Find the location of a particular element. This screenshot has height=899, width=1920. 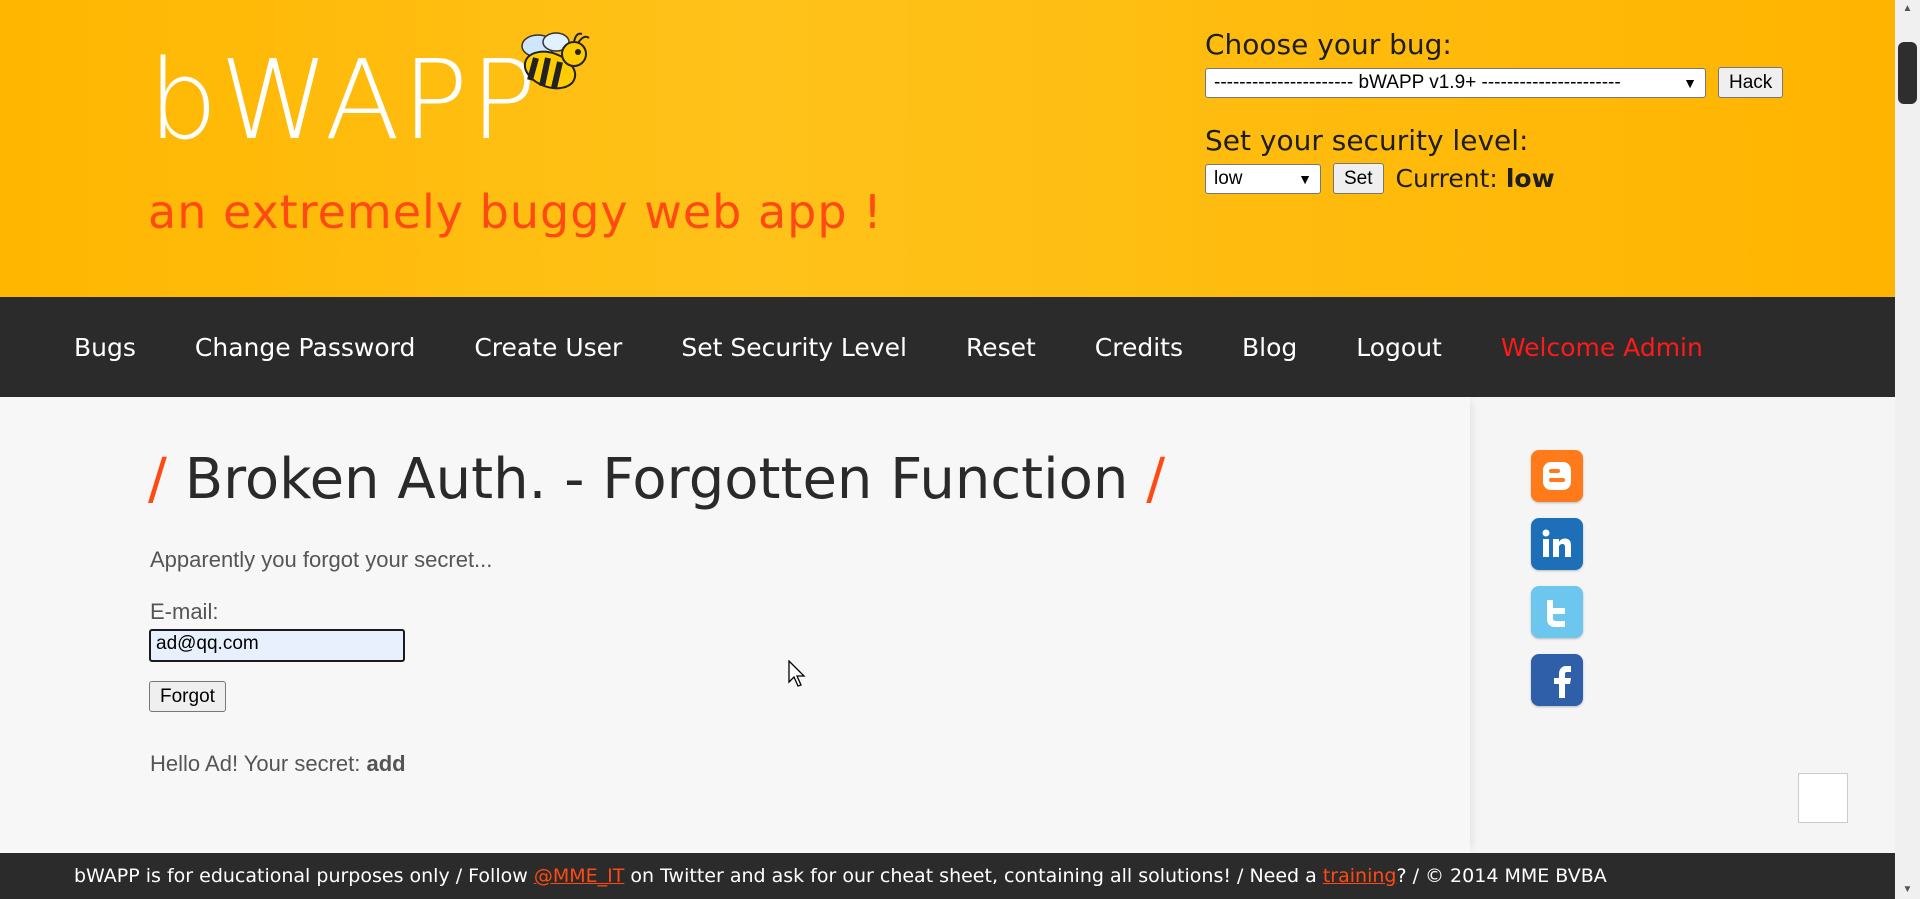

result-prefix: Hello Ad! Your secret: is located at coordinates (255, 763).